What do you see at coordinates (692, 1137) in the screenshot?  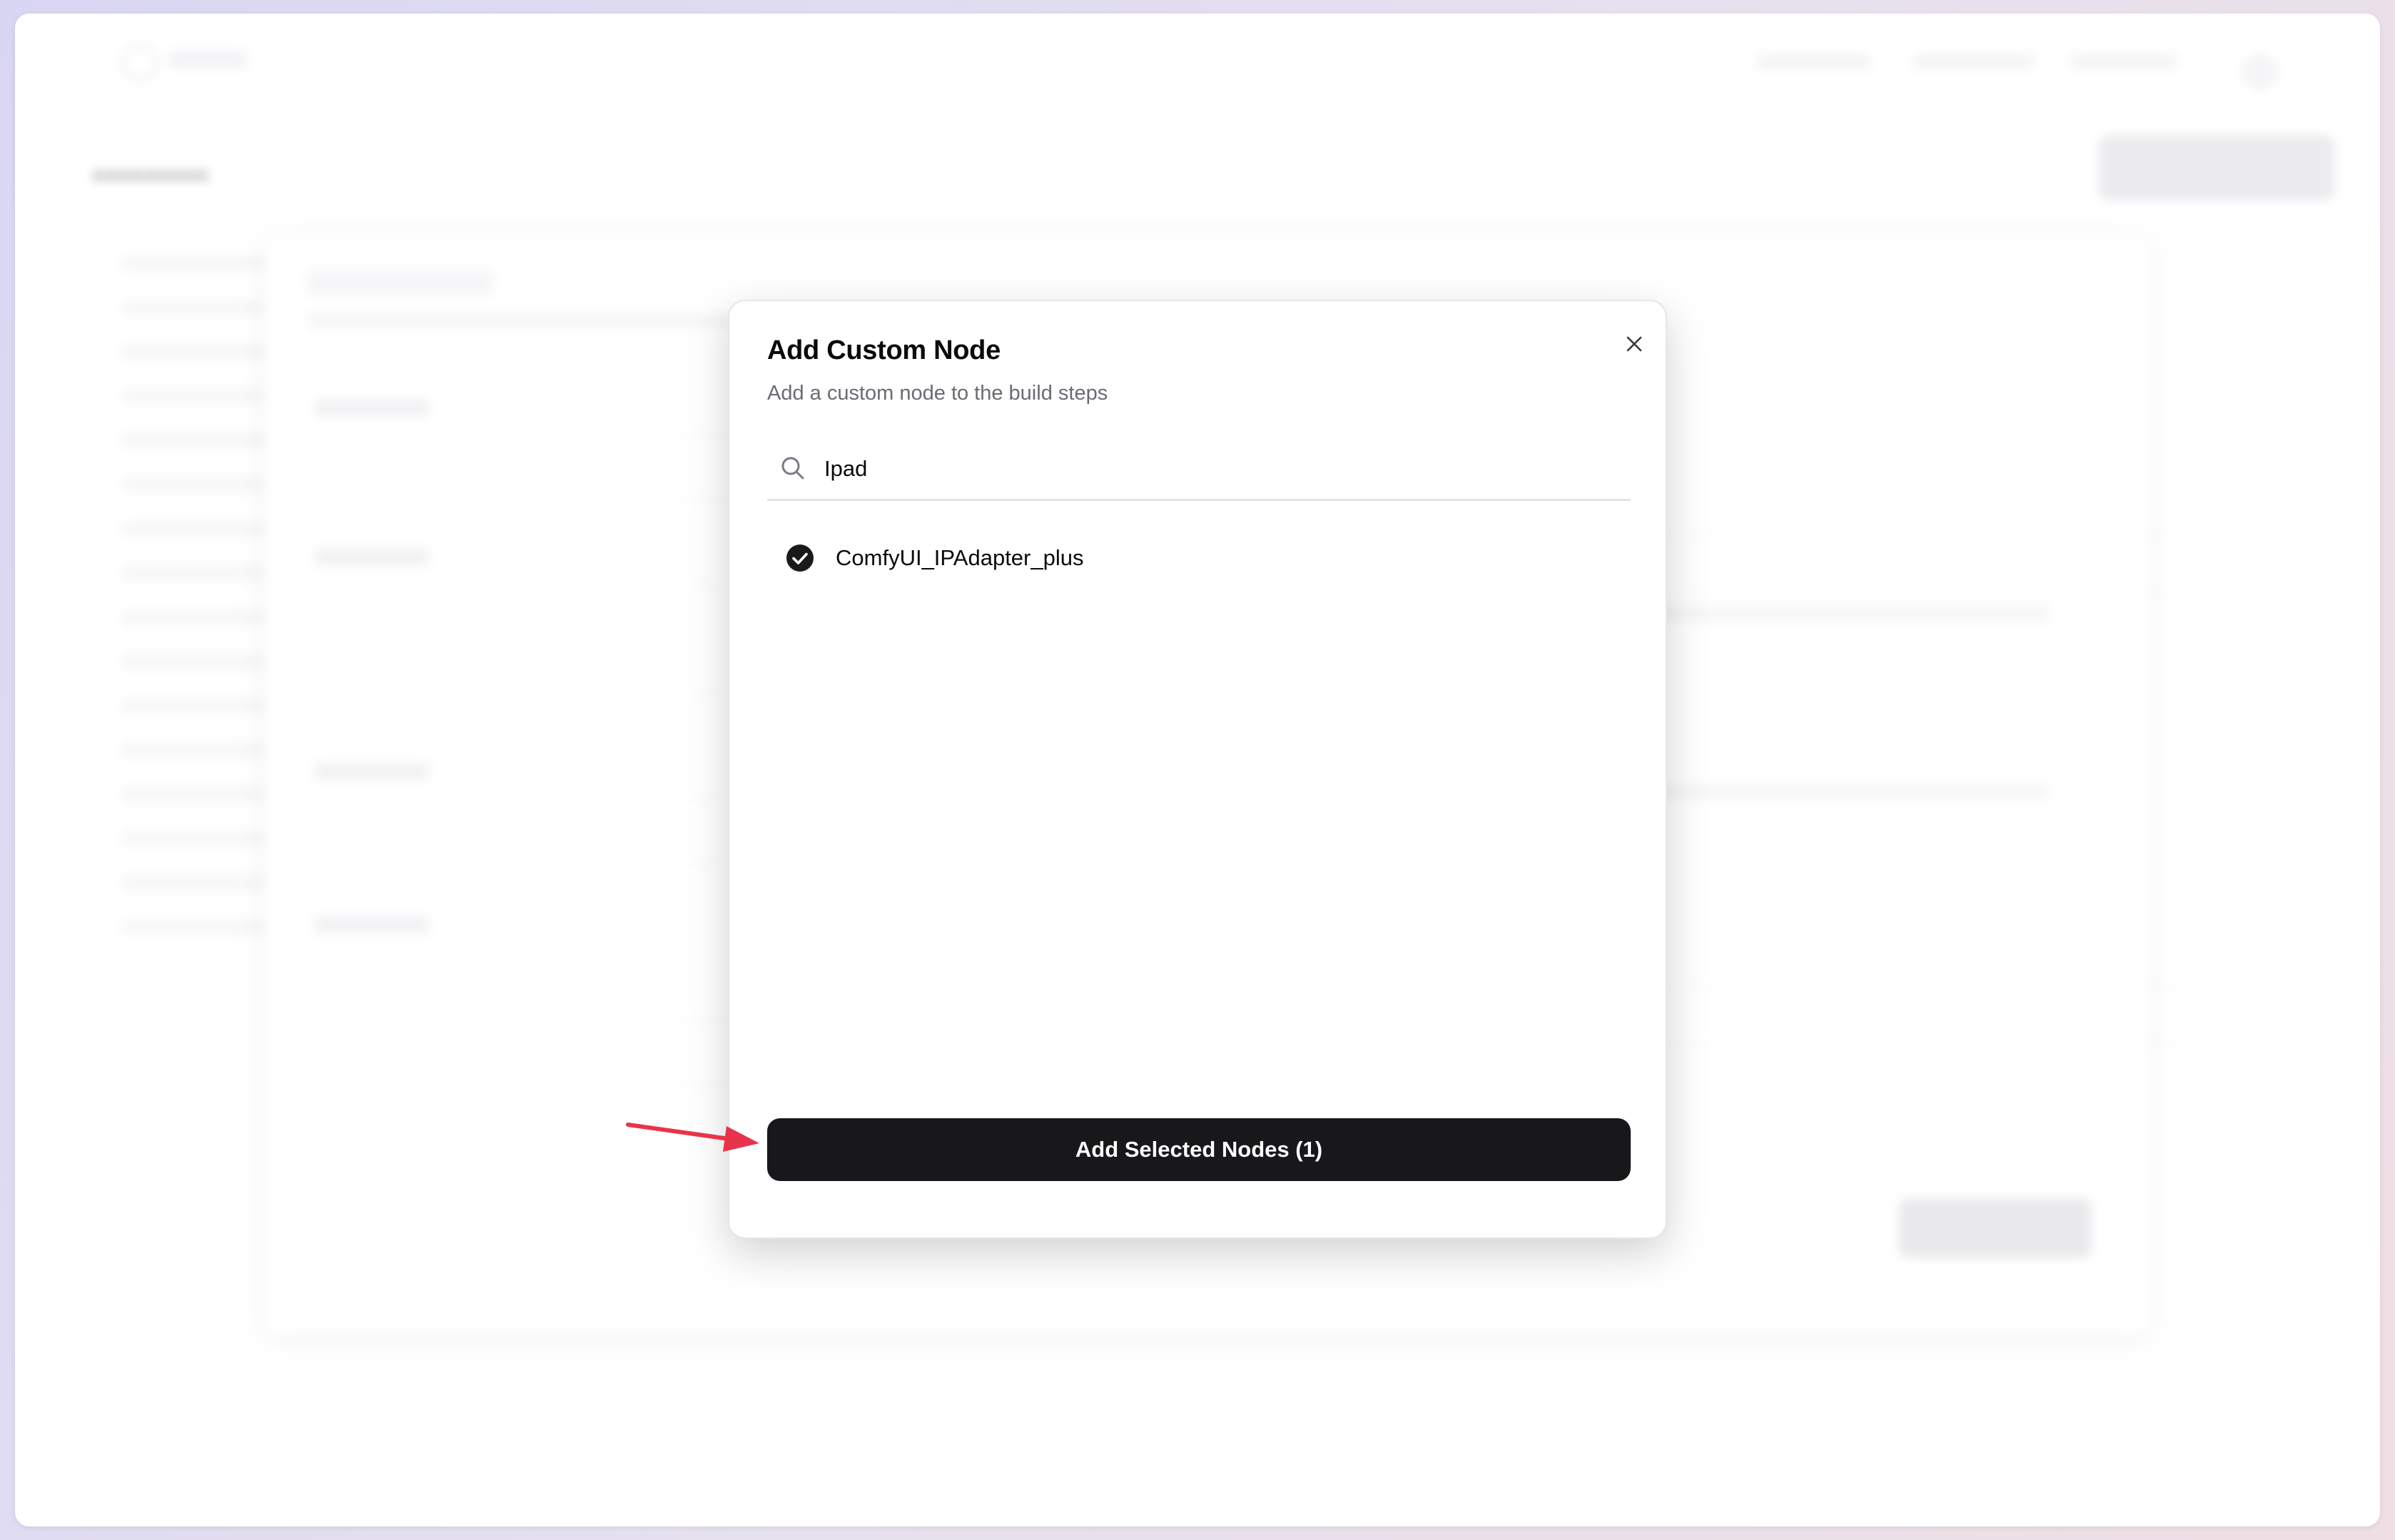 I see `arrow-icon` at bounding box center [692, 1137].